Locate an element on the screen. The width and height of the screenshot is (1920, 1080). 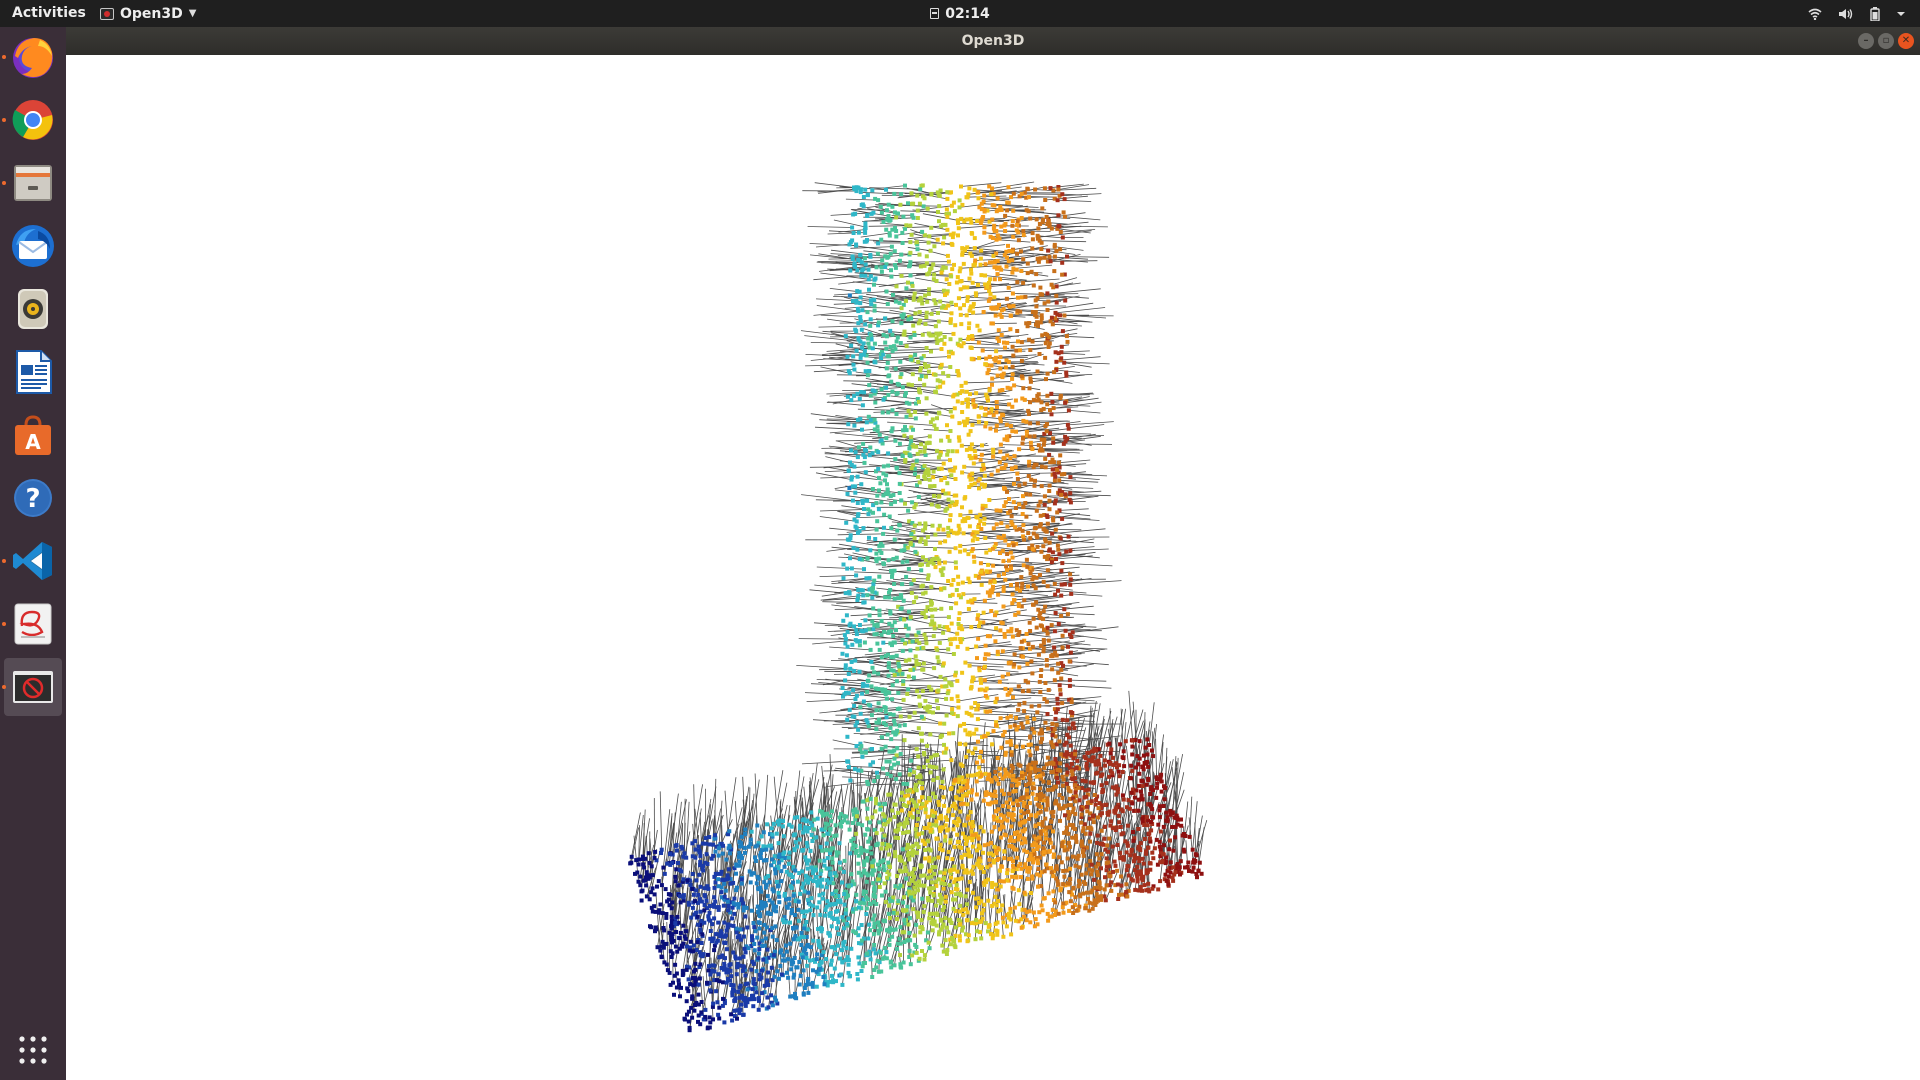
show-applications-button is located at coordinates (33, 1050).